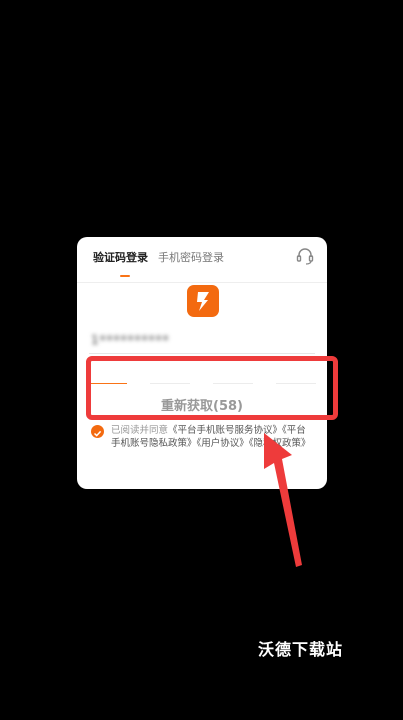 The width and height of the screenshot is (403, 720). Describe the element at coordinates (120, 263) in the screenshot. I see `tab-sms-code-login: 验证码登录` at that location.